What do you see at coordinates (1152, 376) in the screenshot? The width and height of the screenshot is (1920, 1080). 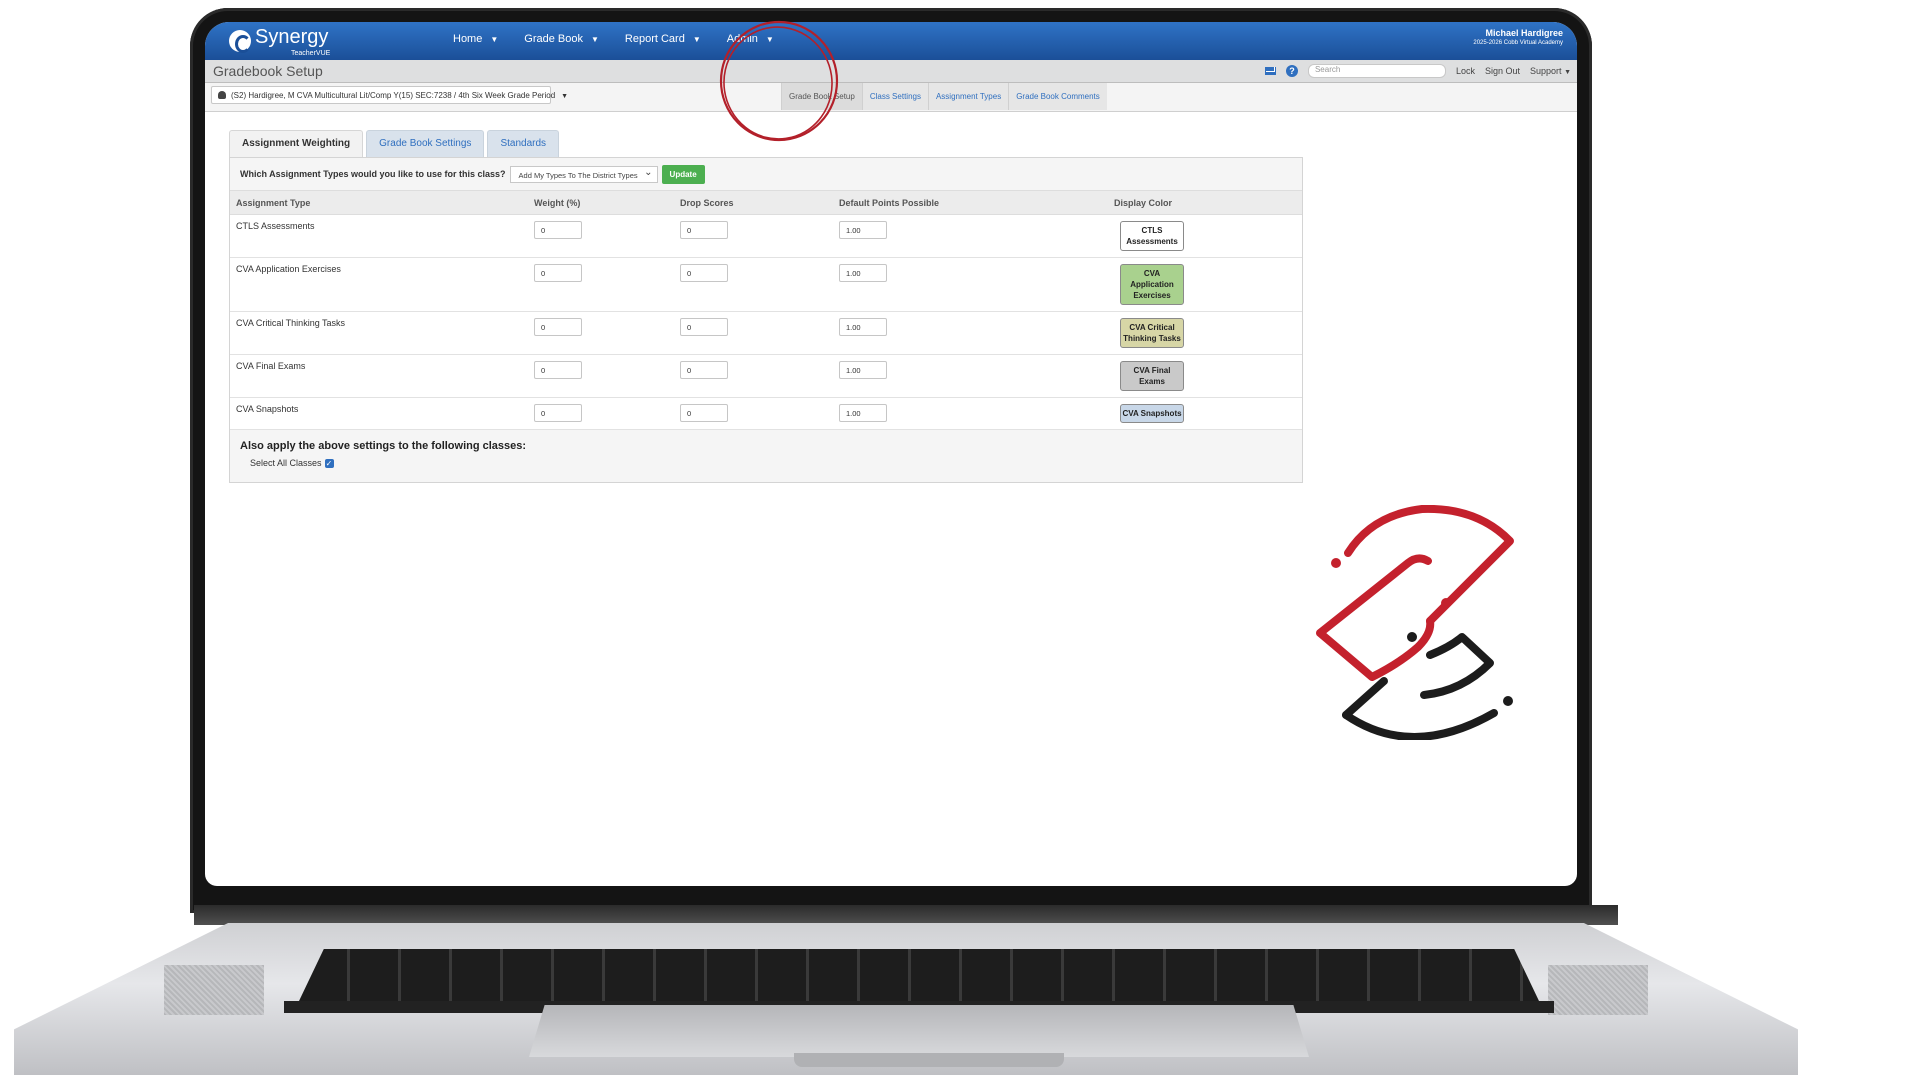 I see `display-color-button: CVA Final Exams` at bounding box center [1152, 376].